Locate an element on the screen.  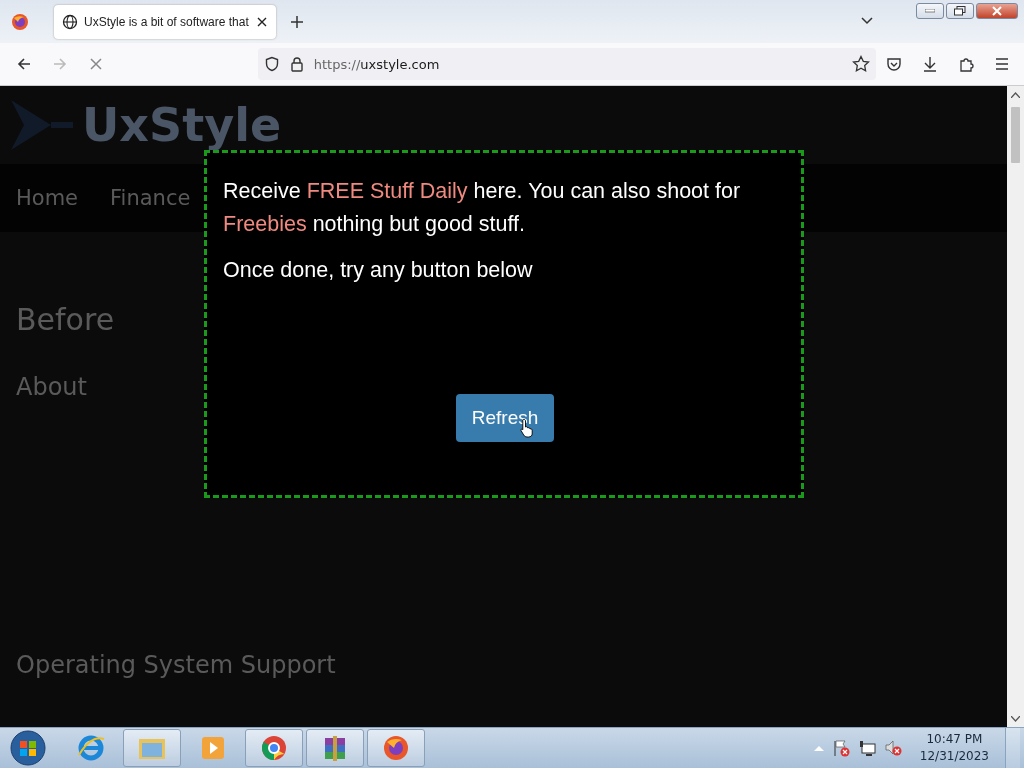
flag-icon is located at coordinates (840, 748).